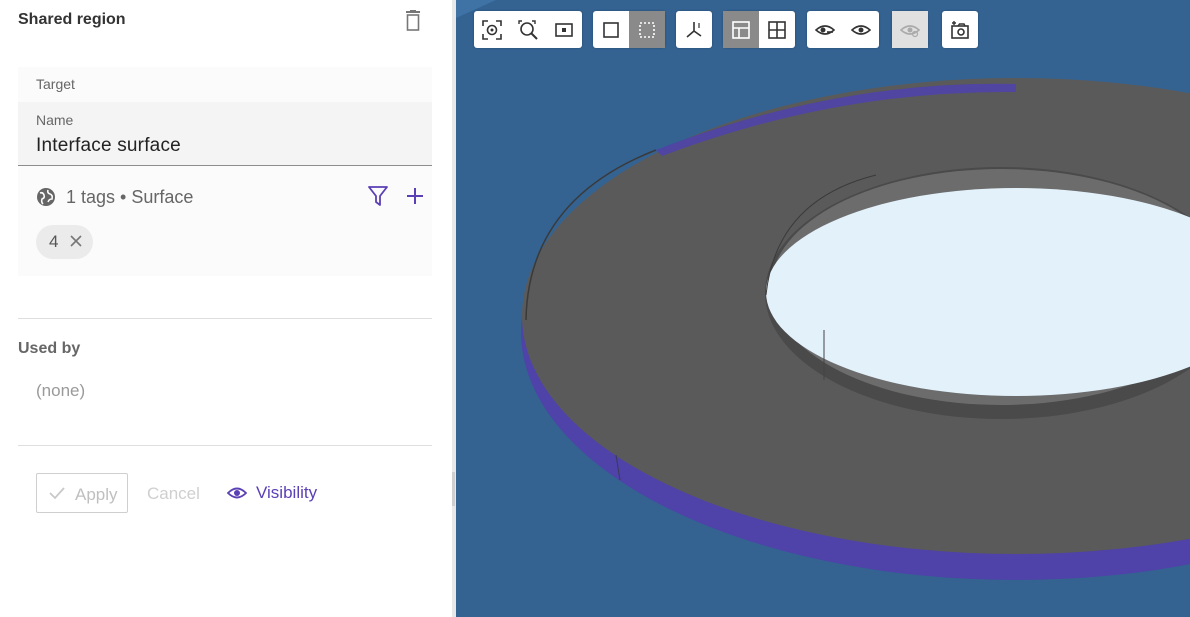 The height and width of the screenshot is (617, 1190). What do you see at coordinates (130, 197) in the screenshot?
I see `tags-summary: 1 tags • Surface` at bounding box center [130, 197].